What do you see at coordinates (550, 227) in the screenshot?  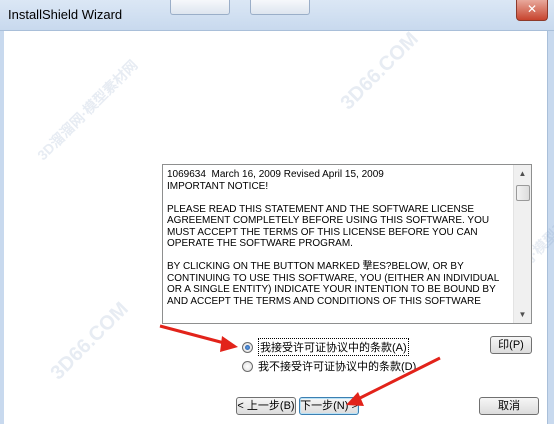 I see `window-frame-right` at bounding box center [550, 227].